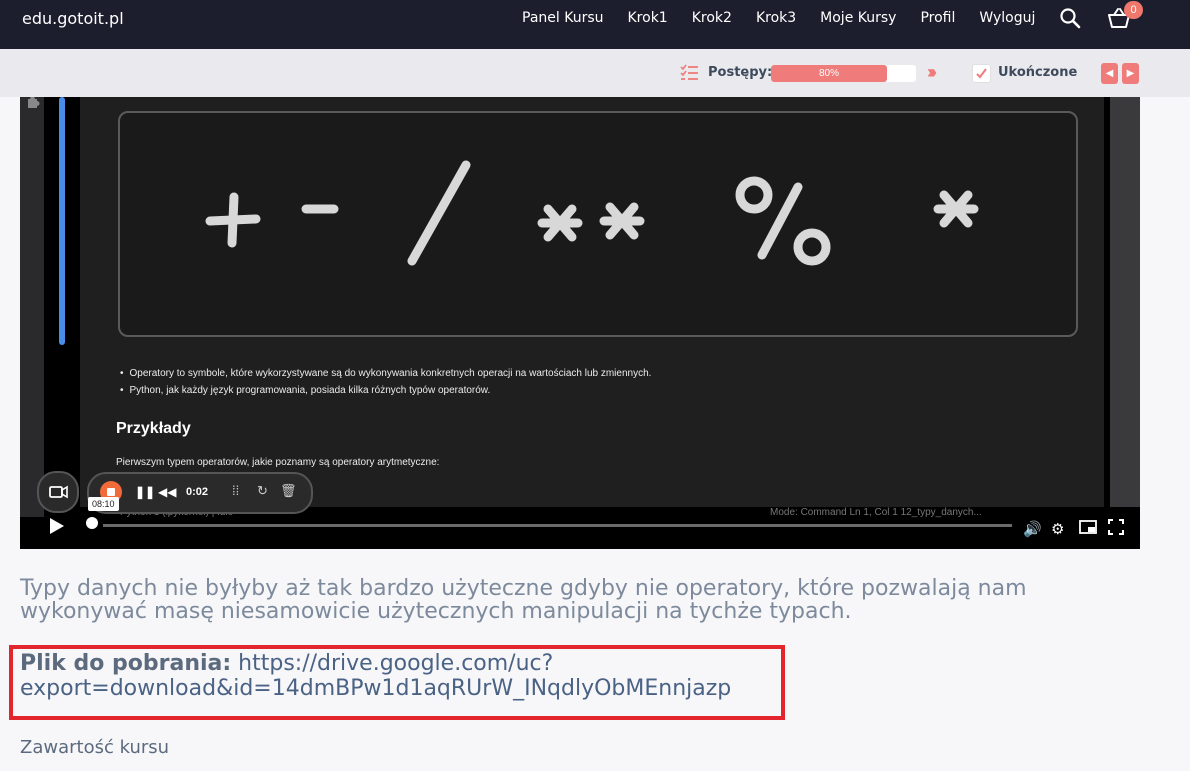 The height and width of the screenshot is (771, 1190). What do you see at coordinates (197, 492) in the screenshot?
I see `recorder-time: 0:02` at bounding box center [197, 492].